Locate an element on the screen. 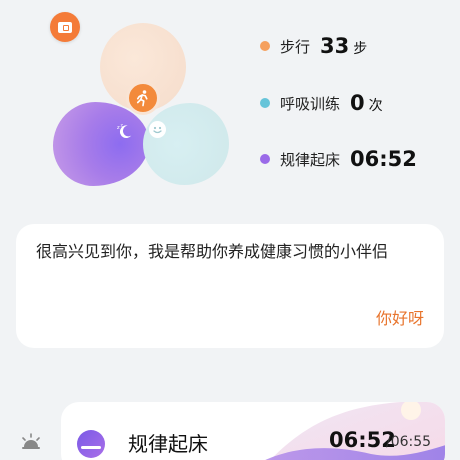 The image size is (460, 460). alarm-icon is located at coordinates (31, 442).